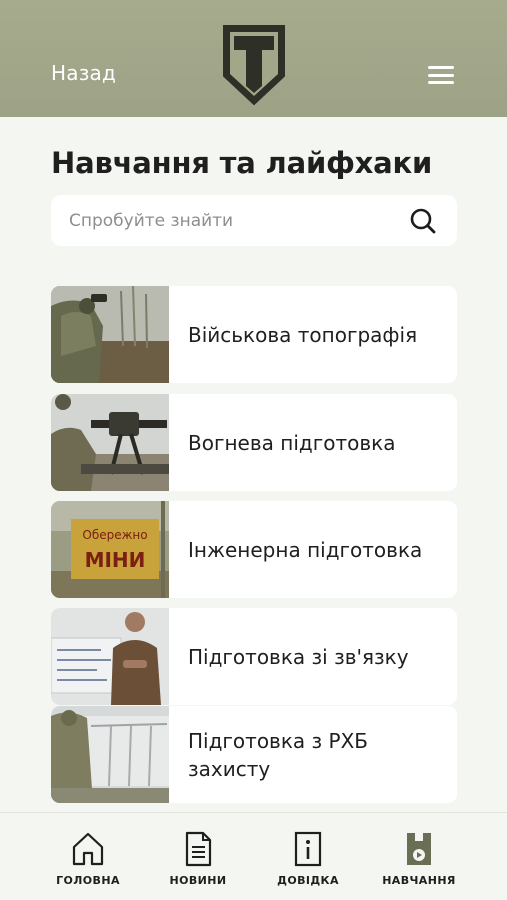 The image size is (507, 900). I want to click on document-icon, so click(198, 849).